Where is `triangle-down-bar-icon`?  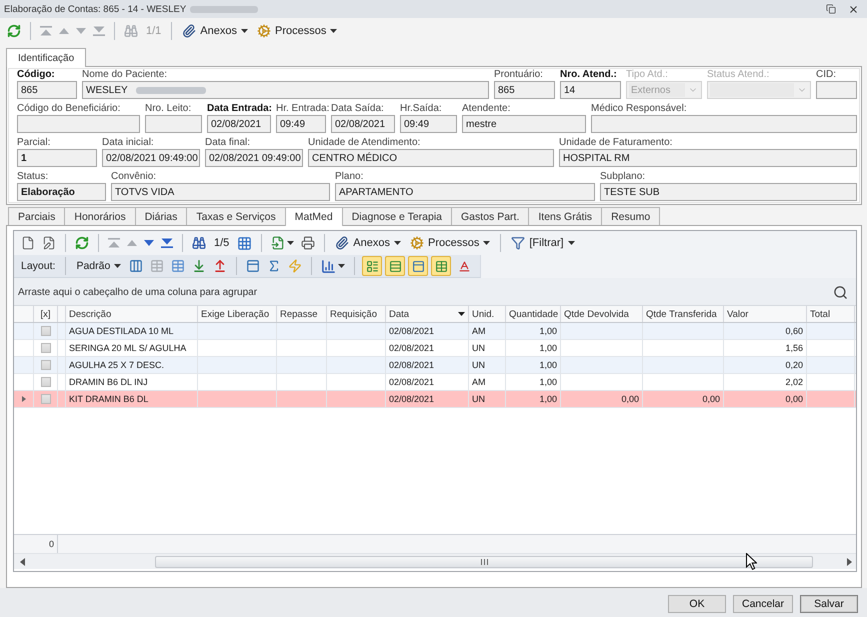 triangle-down-bar-icon is located at coordinates (167, 243).